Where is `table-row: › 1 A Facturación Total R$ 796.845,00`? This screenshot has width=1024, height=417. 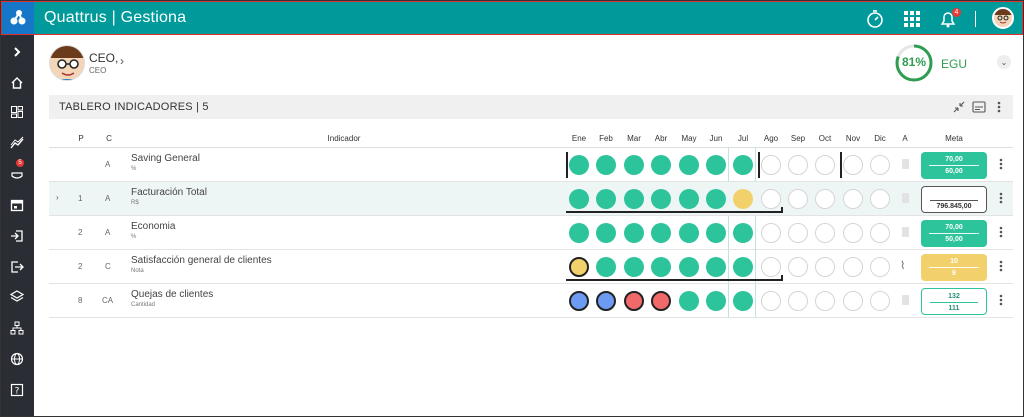
table-row: › 1 A Facturación Total R$ 796.845,00 is located at coordinates (531, 199).